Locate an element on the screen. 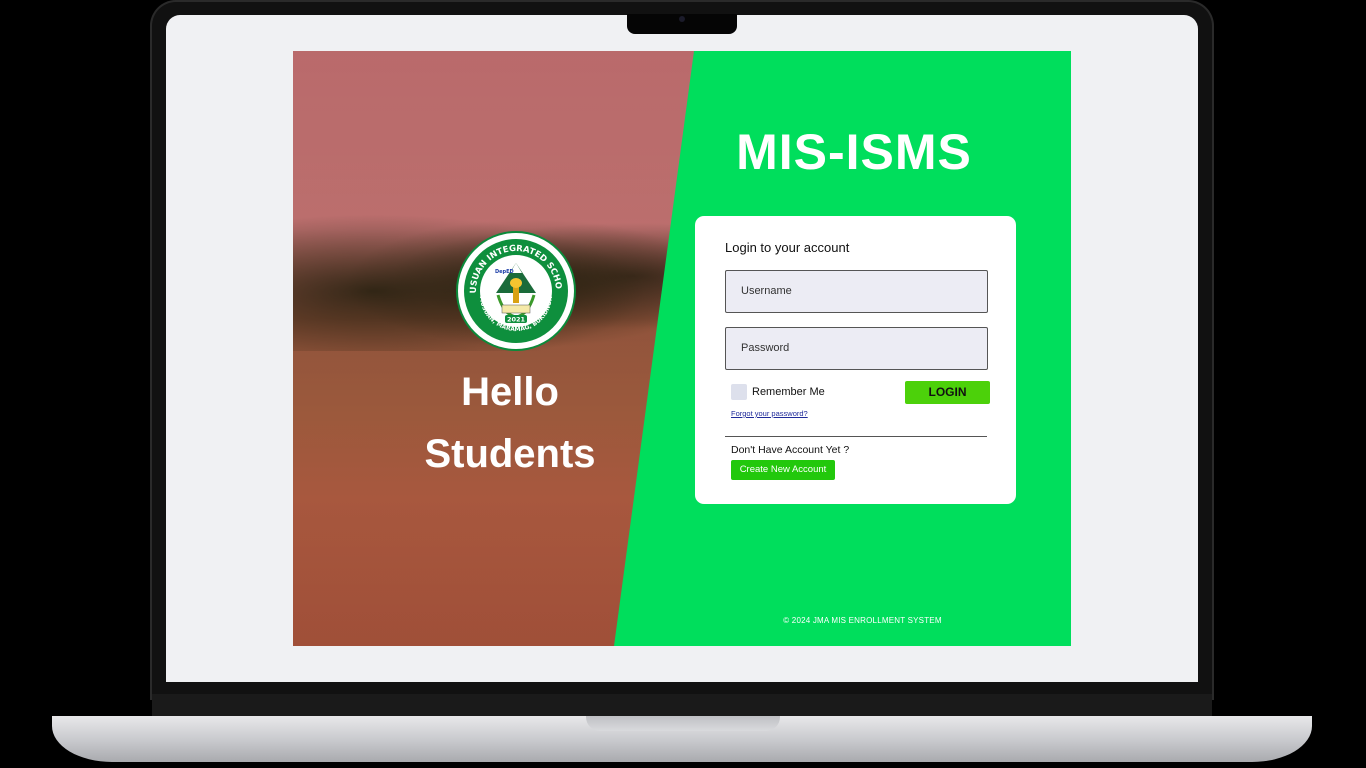  remember-me-checkbox is located at coordinates (739, 392).